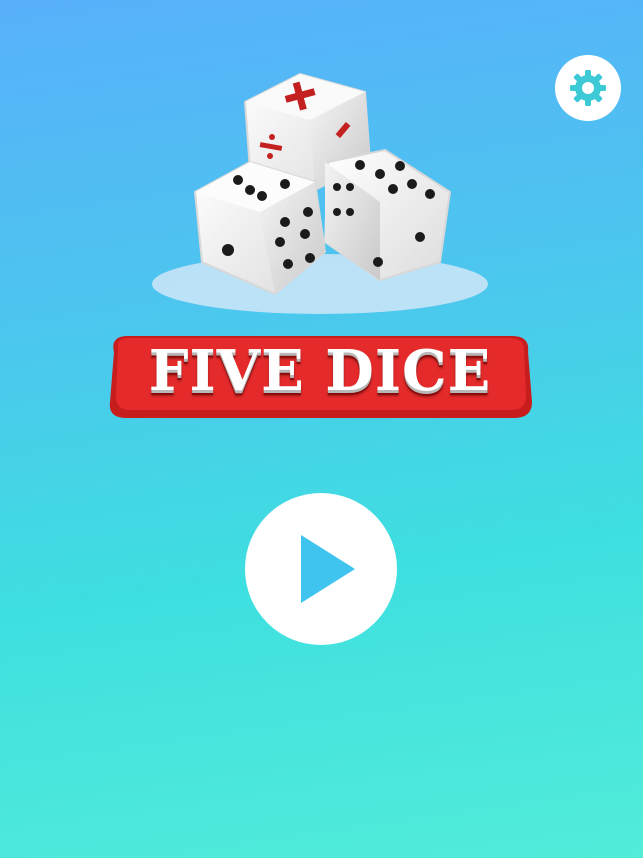  I want to click on game-title: FIVE DICE, so click(320, 371).